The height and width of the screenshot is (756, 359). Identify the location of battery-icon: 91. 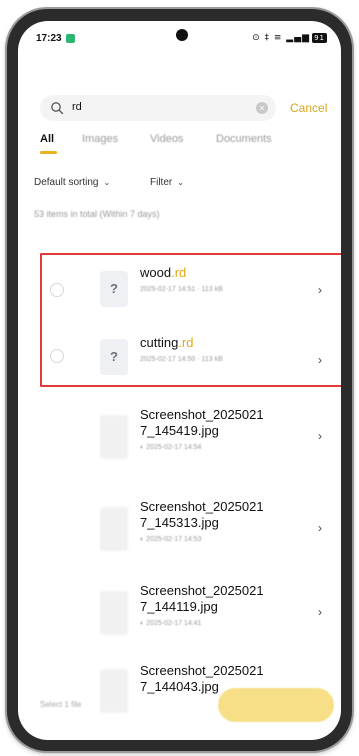
(319, 38).